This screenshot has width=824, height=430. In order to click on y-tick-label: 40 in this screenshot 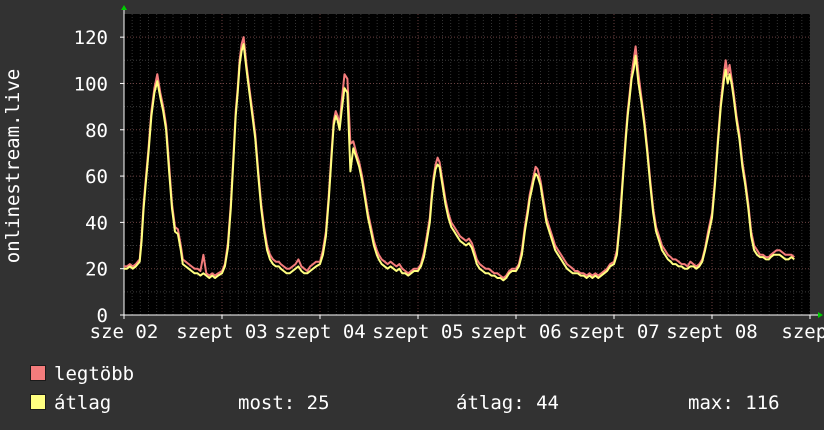, I will do `click(96, 223)`.